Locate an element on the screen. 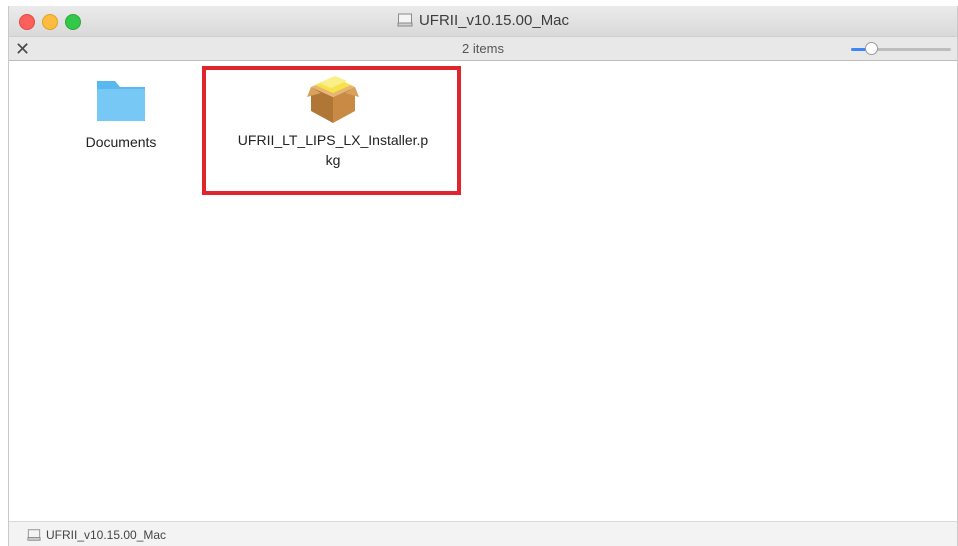  path-item-label: UFRII_v10.15.00_Mac is located at coordinates (106, 535).